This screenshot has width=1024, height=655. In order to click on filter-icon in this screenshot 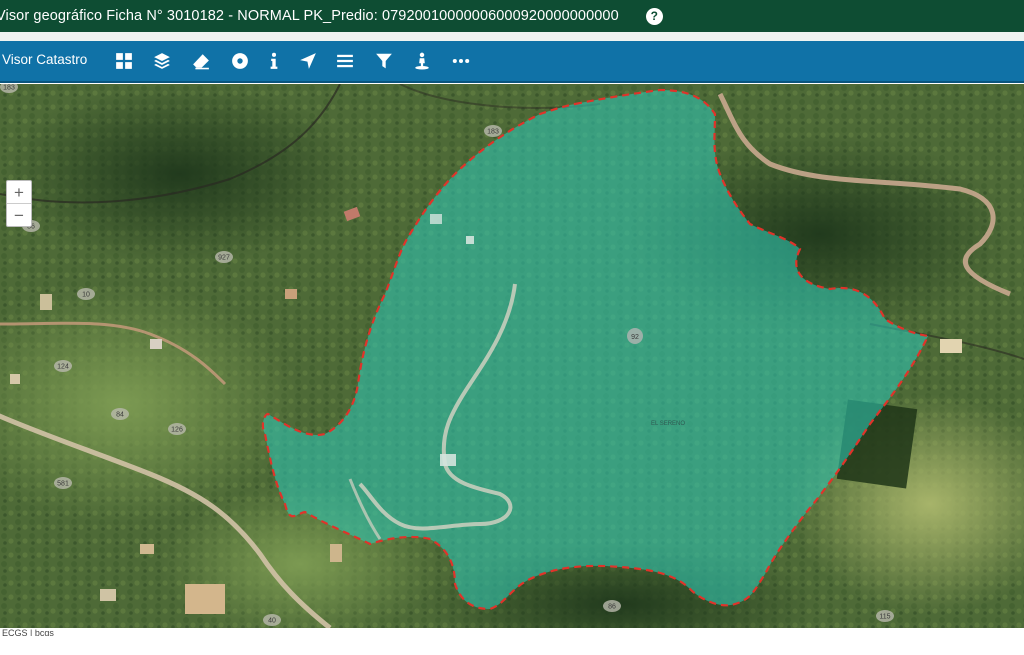, I will do `click(384, 61)`.